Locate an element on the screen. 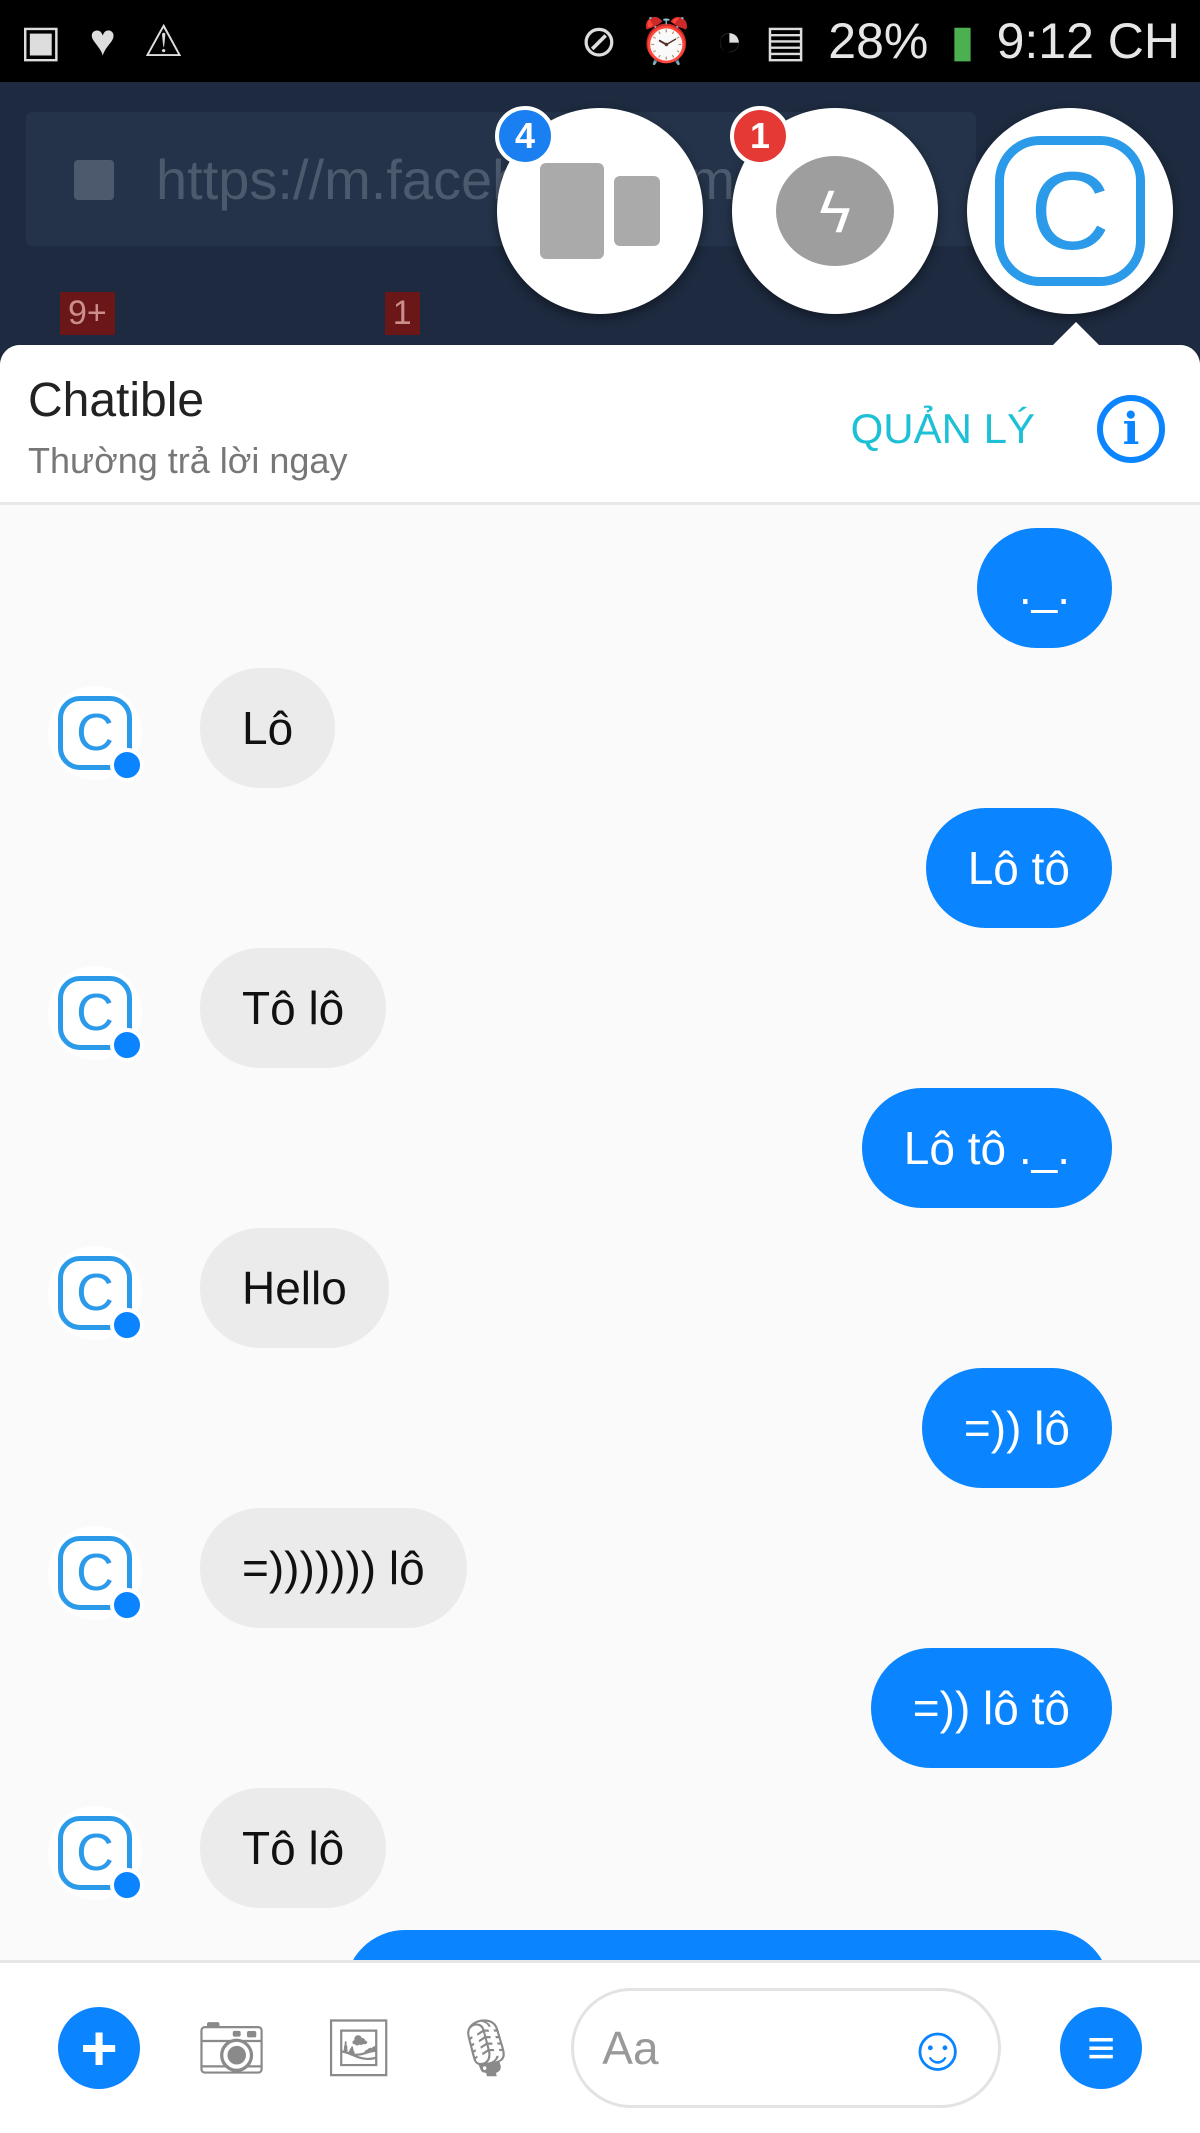 This screenshot has width=1200, height=2133. alarm-icon: ⏰ is located at coordinates (667, 41).